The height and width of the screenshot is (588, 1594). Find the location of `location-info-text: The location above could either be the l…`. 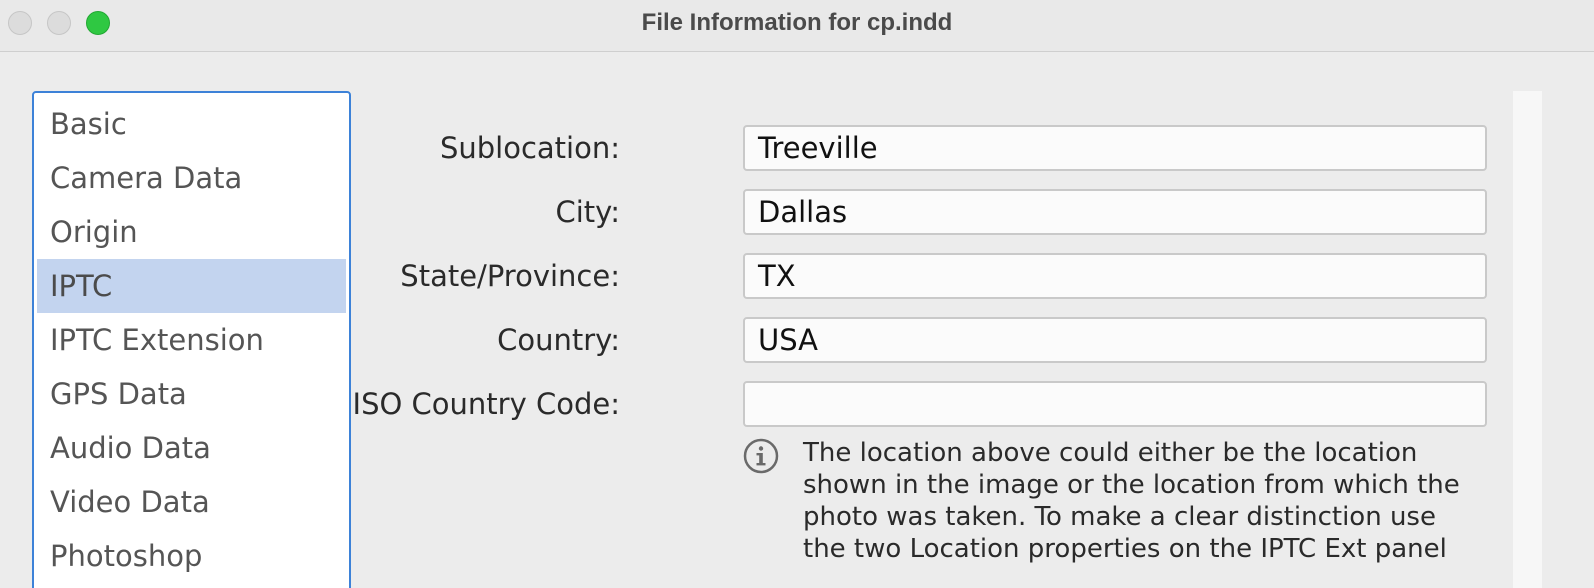

location-info-text: The location above could either be the l… is located at coordinates (1153, 501).